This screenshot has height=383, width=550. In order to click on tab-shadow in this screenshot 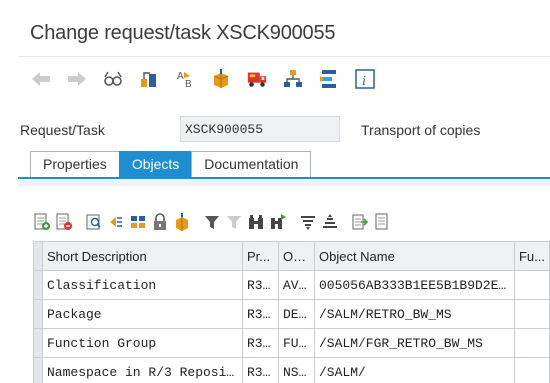, I will do `click(284, 183)`.